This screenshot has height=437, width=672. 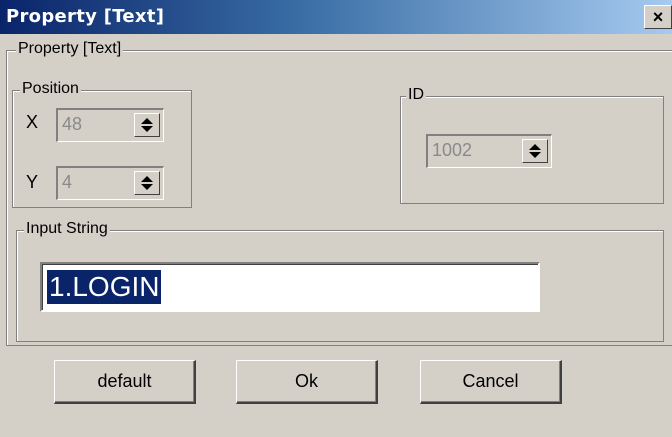 What do you see at coordinates (32, 182) in the screenshot?
I see `y-label: Y` at bounding box center [32, 182].